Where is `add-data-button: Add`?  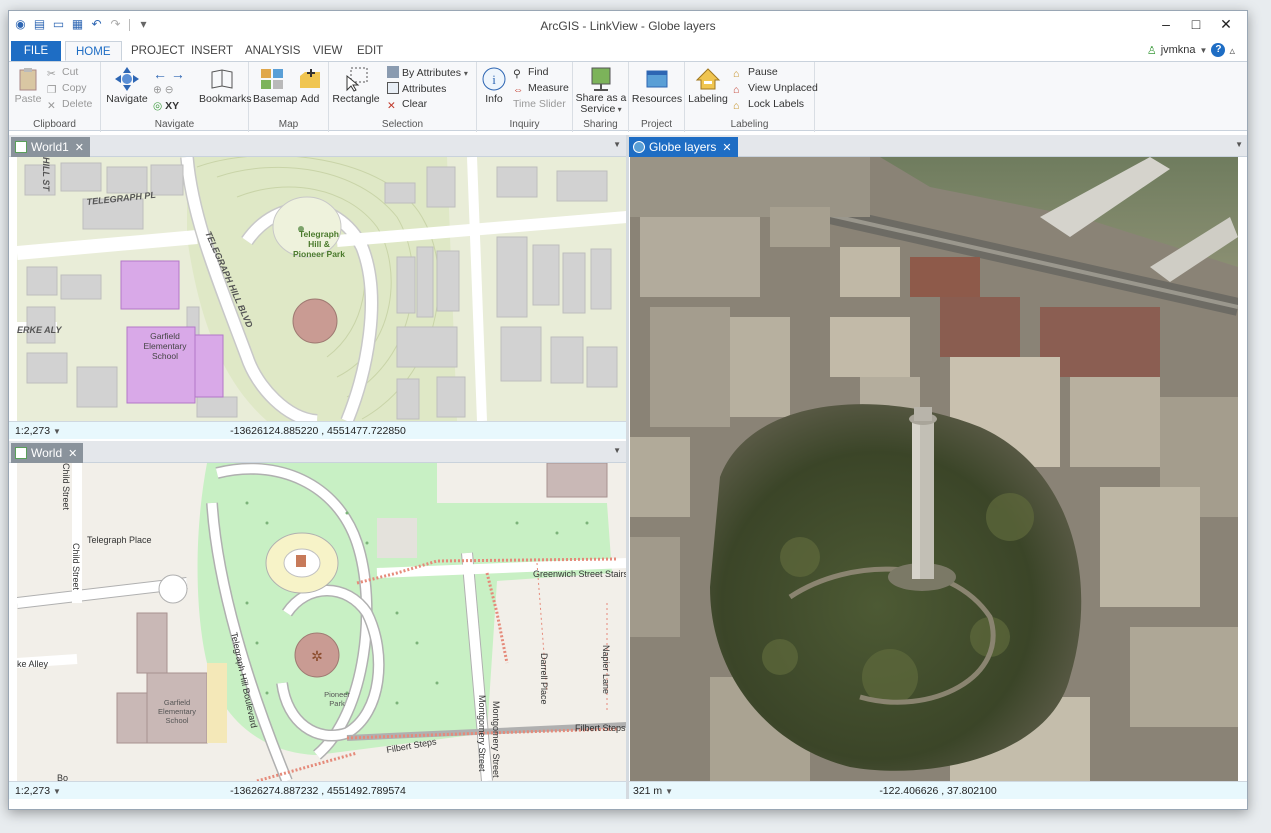 add-data-button: Add is located at coordinates (310, 85).